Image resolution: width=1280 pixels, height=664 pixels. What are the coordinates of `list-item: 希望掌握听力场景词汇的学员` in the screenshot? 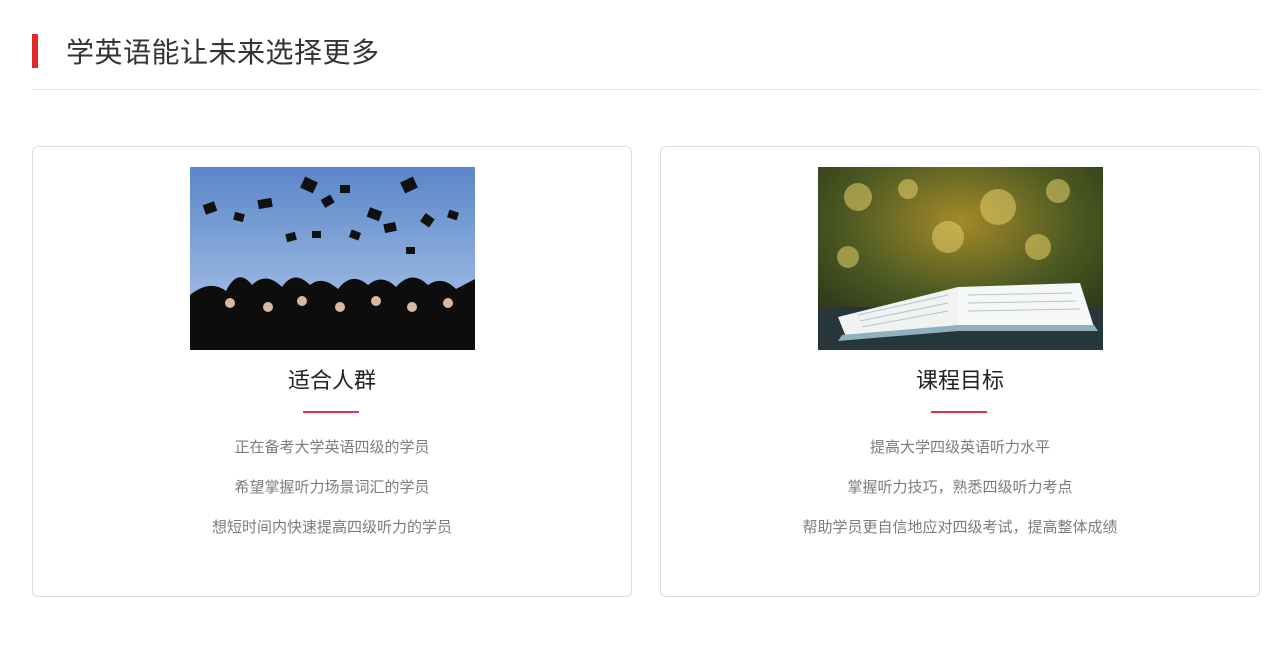 It's located at (332, 487).